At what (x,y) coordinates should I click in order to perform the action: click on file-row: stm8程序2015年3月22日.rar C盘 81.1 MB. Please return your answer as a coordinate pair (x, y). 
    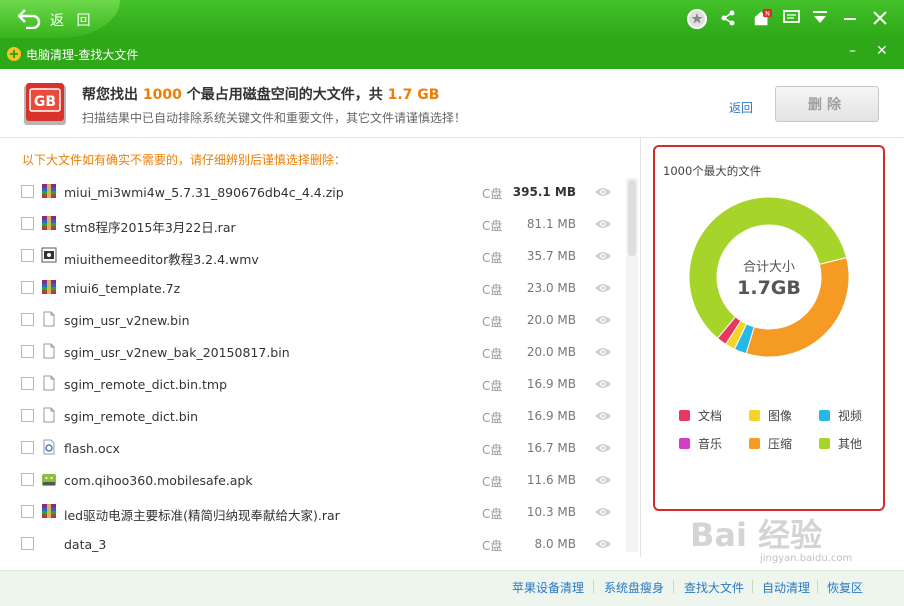
    Looking at the image, I should click on (313, 224).